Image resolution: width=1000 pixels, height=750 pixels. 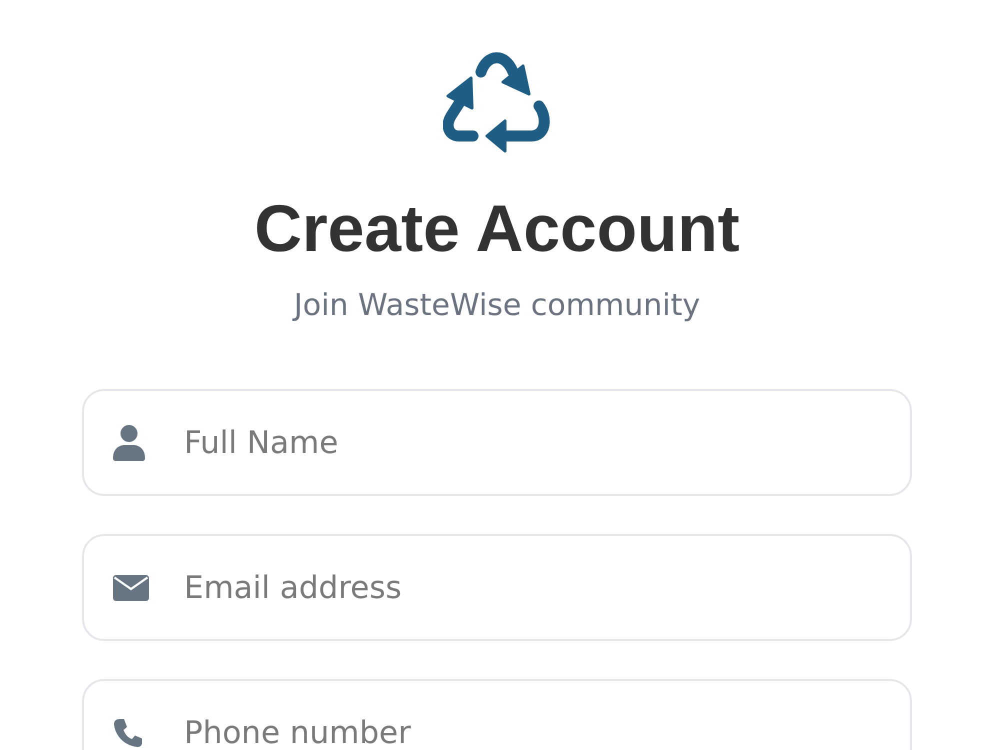 What do you see at coordinates (497, 228) in the screenshot?
I see `page-title: Create Account` at bounding box center [497, 228].